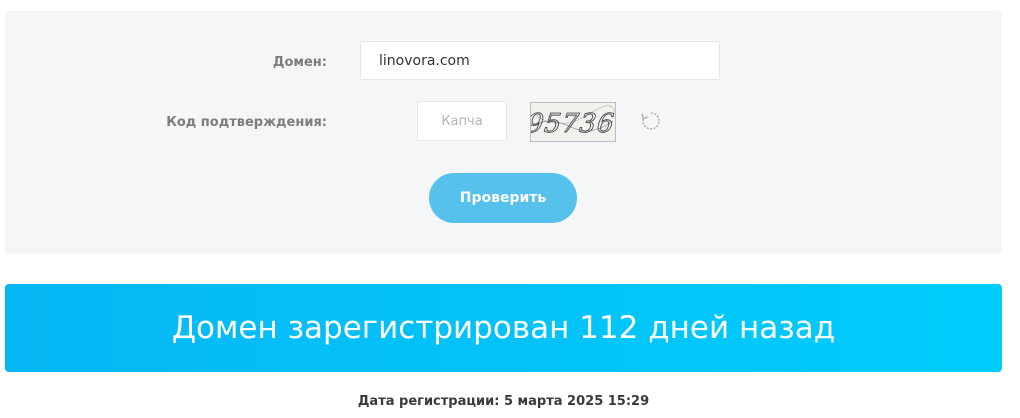 The height and width of the screenshot is (418, 1020). Describe the element at coordinates (540, 60) in the screenshot. I see `domain-input` at that location.